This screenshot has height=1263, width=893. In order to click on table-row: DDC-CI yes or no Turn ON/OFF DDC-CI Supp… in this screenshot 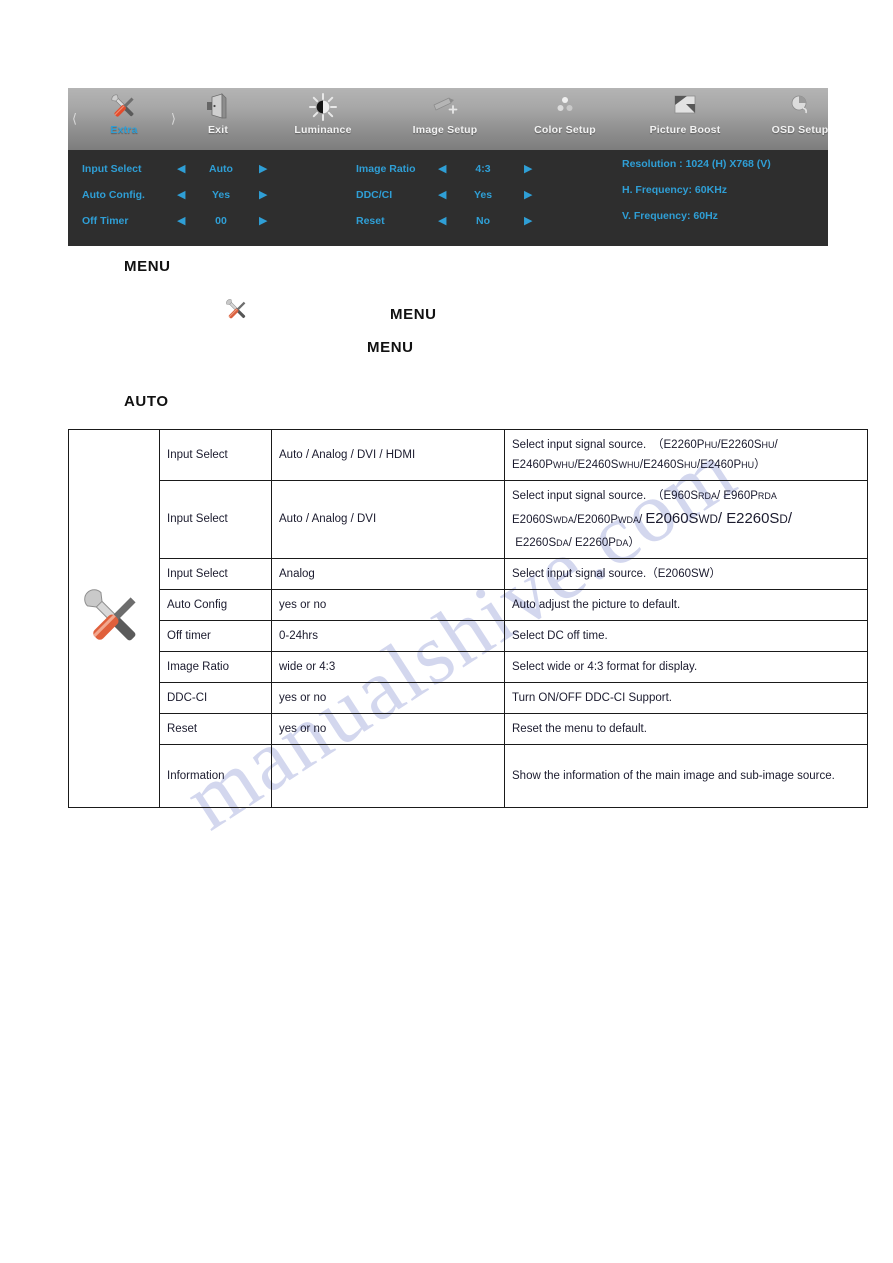, I will do `click(468, 698)`.